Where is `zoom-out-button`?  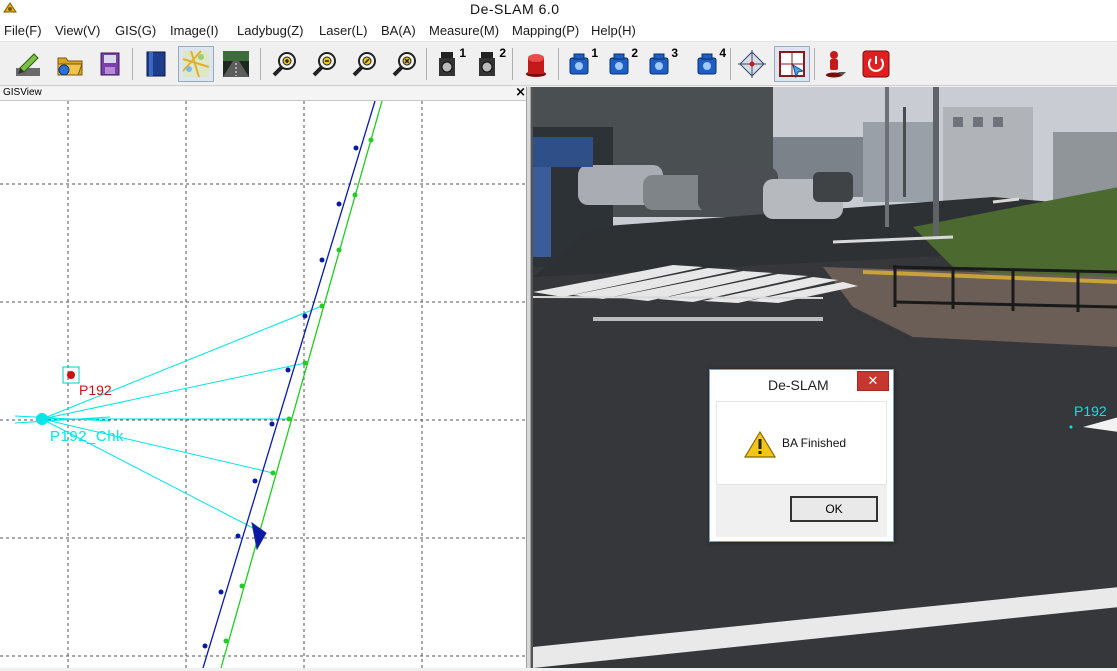
zoom-out-button is located at coordinates (324, 64).